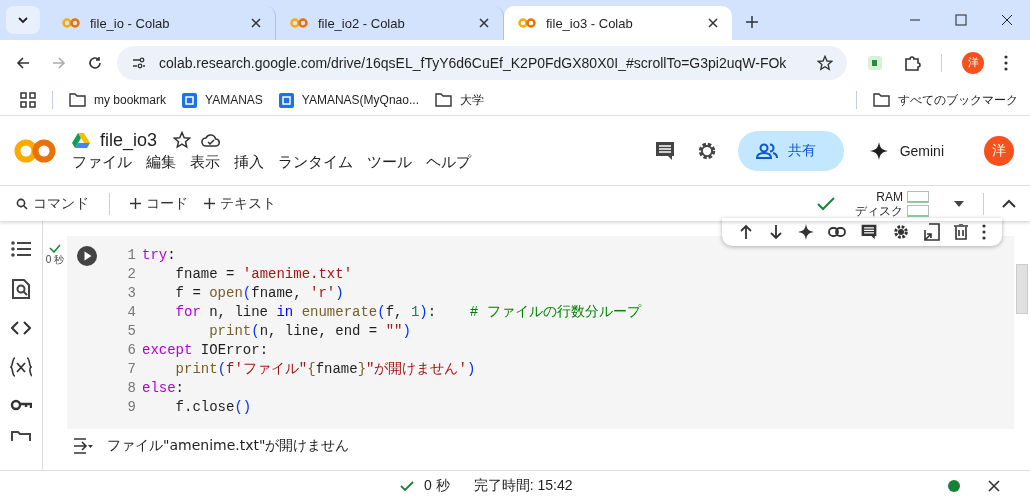  What do you see at coordinates (118, 100) in the screenshot?
I see `bookmark-item: my bookmark` at bounding box center [118, 100].